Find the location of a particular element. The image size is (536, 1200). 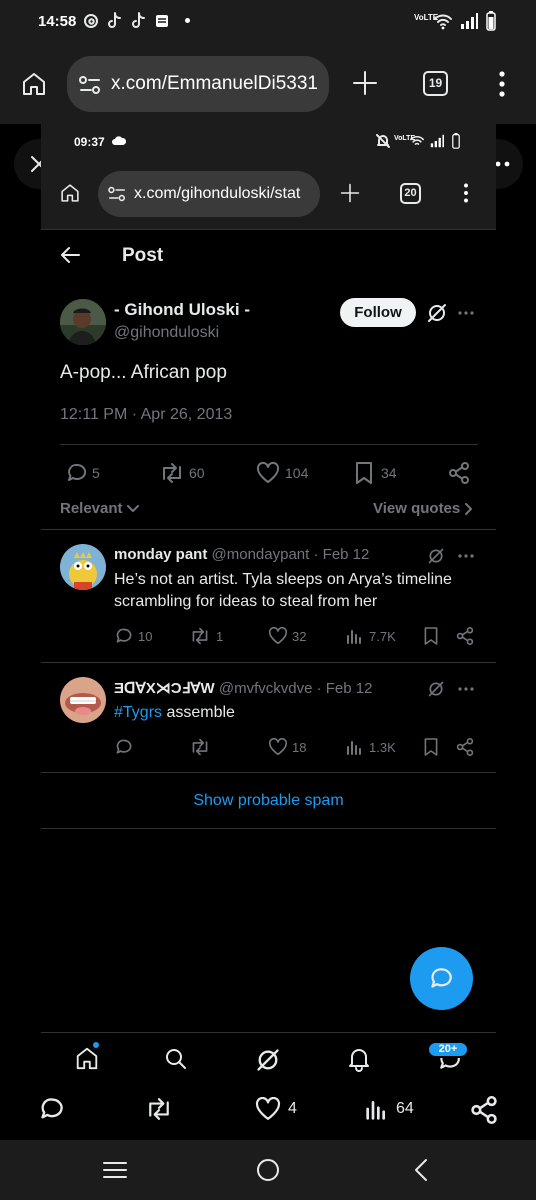

inner-site-settings-icon is located at coordinates (117, 194).